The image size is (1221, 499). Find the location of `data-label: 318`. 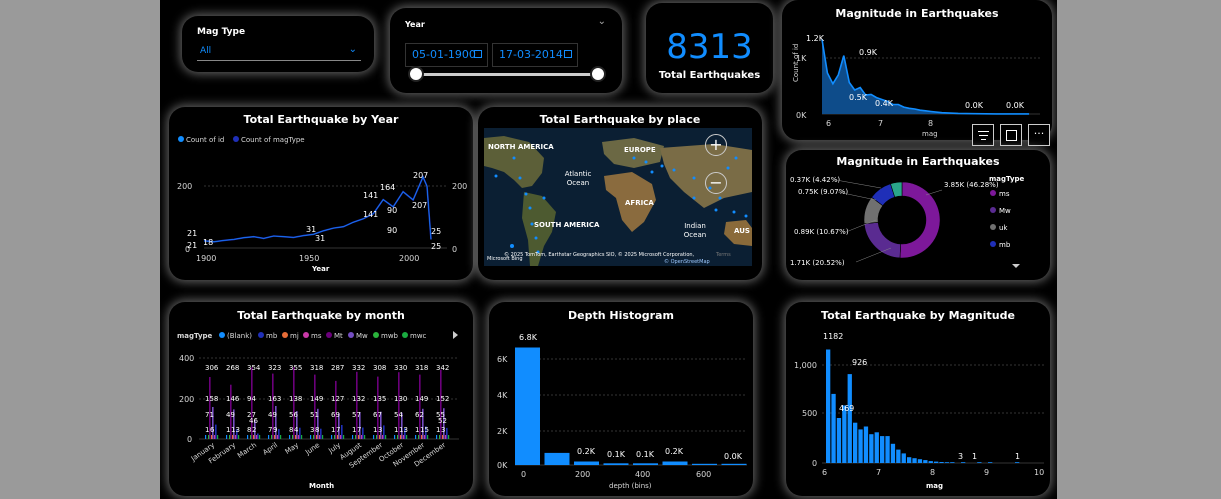

data-label: 318 is located at coordinates (316, 368).